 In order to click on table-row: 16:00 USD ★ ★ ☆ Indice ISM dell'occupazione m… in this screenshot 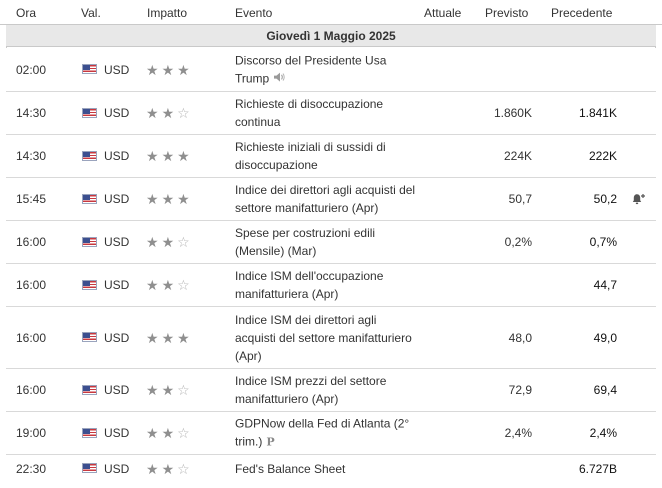, I will do `click(331, 285)`.